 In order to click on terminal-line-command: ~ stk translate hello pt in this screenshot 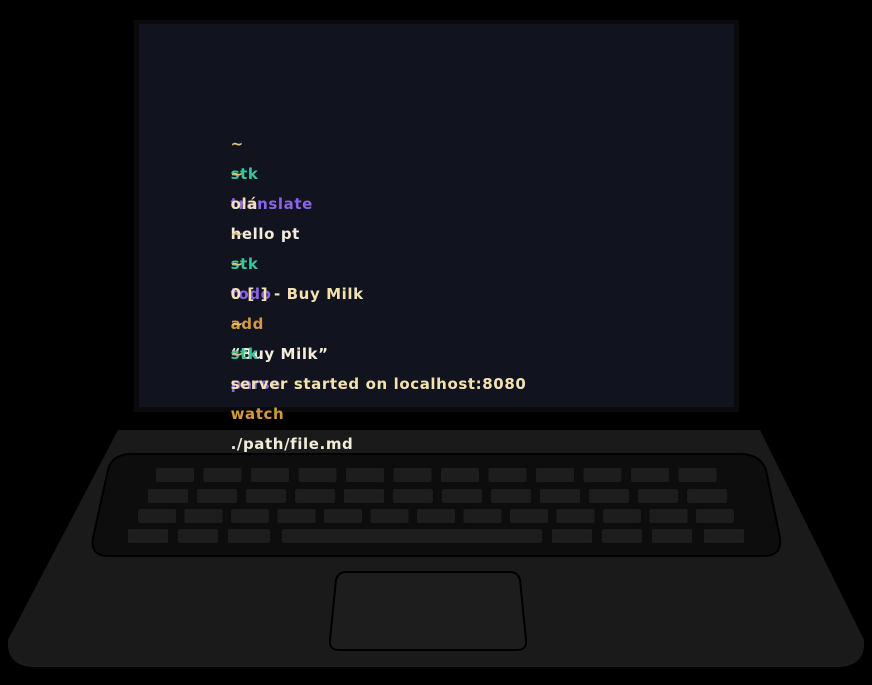, I will do `click(355, 171)`.